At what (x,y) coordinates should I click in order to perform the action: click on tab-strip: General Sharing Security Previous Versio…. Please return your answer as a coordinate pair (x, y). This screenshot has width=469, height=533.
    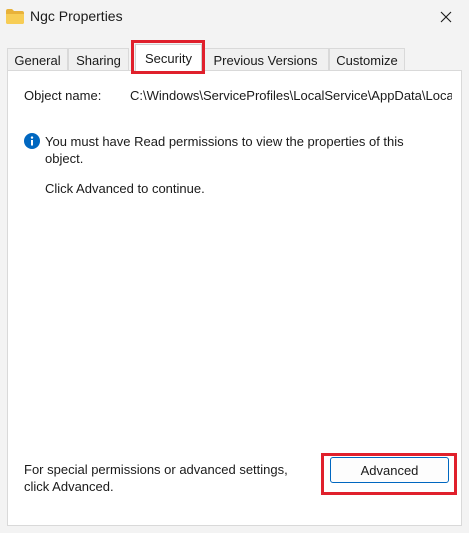
    Looking at the image, I should click on (234, 57).